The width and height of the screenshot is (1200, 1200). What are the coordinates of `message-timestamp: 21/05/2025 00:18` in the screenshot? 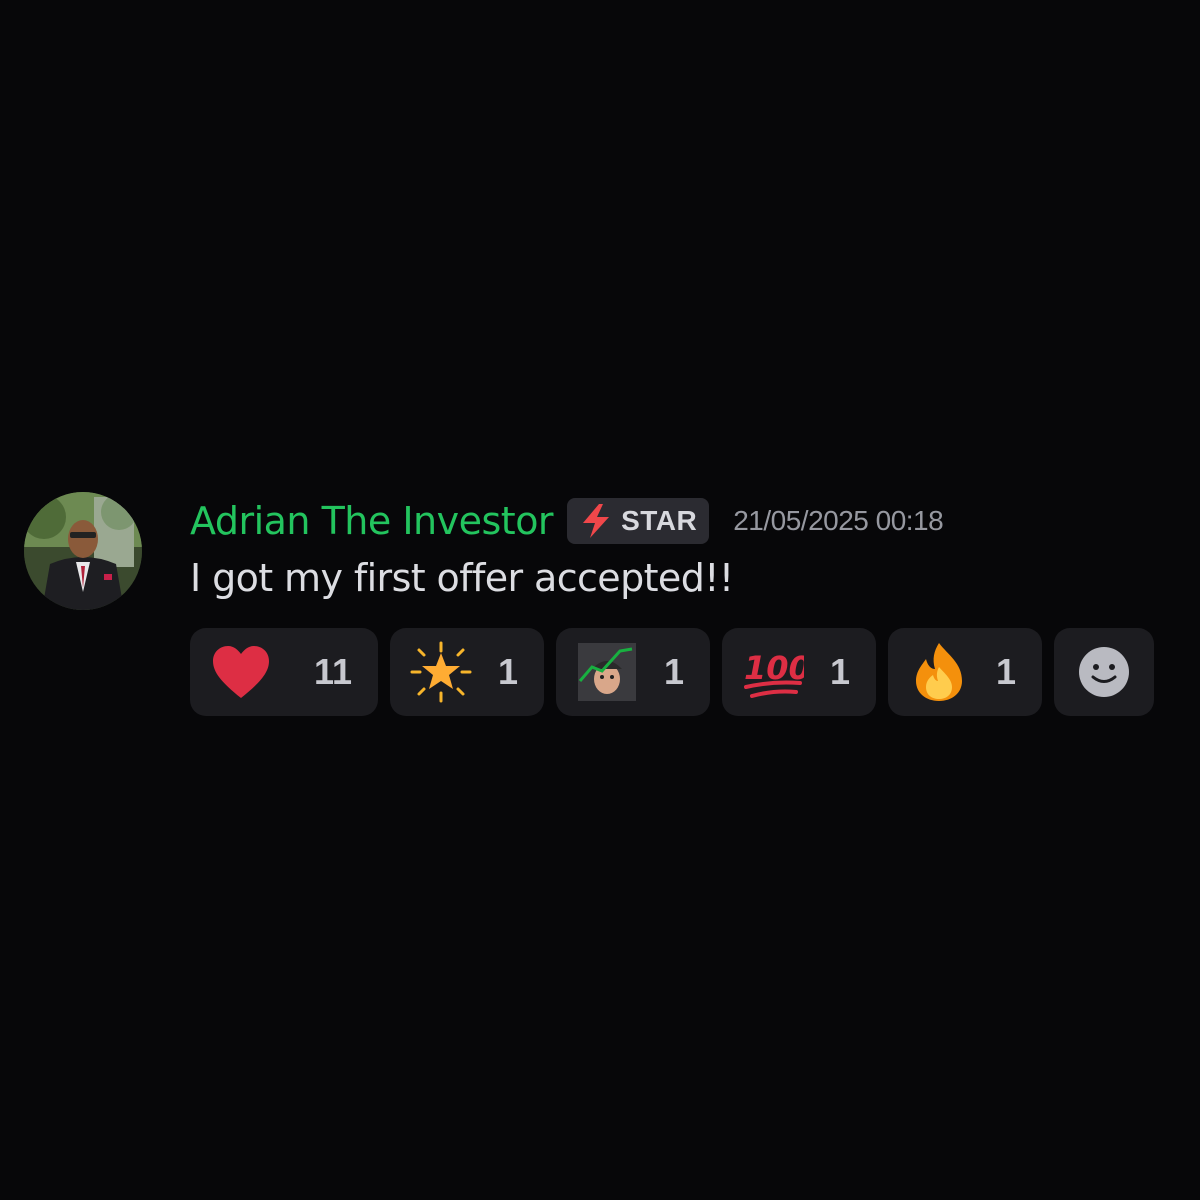 It's located at (838, 520).